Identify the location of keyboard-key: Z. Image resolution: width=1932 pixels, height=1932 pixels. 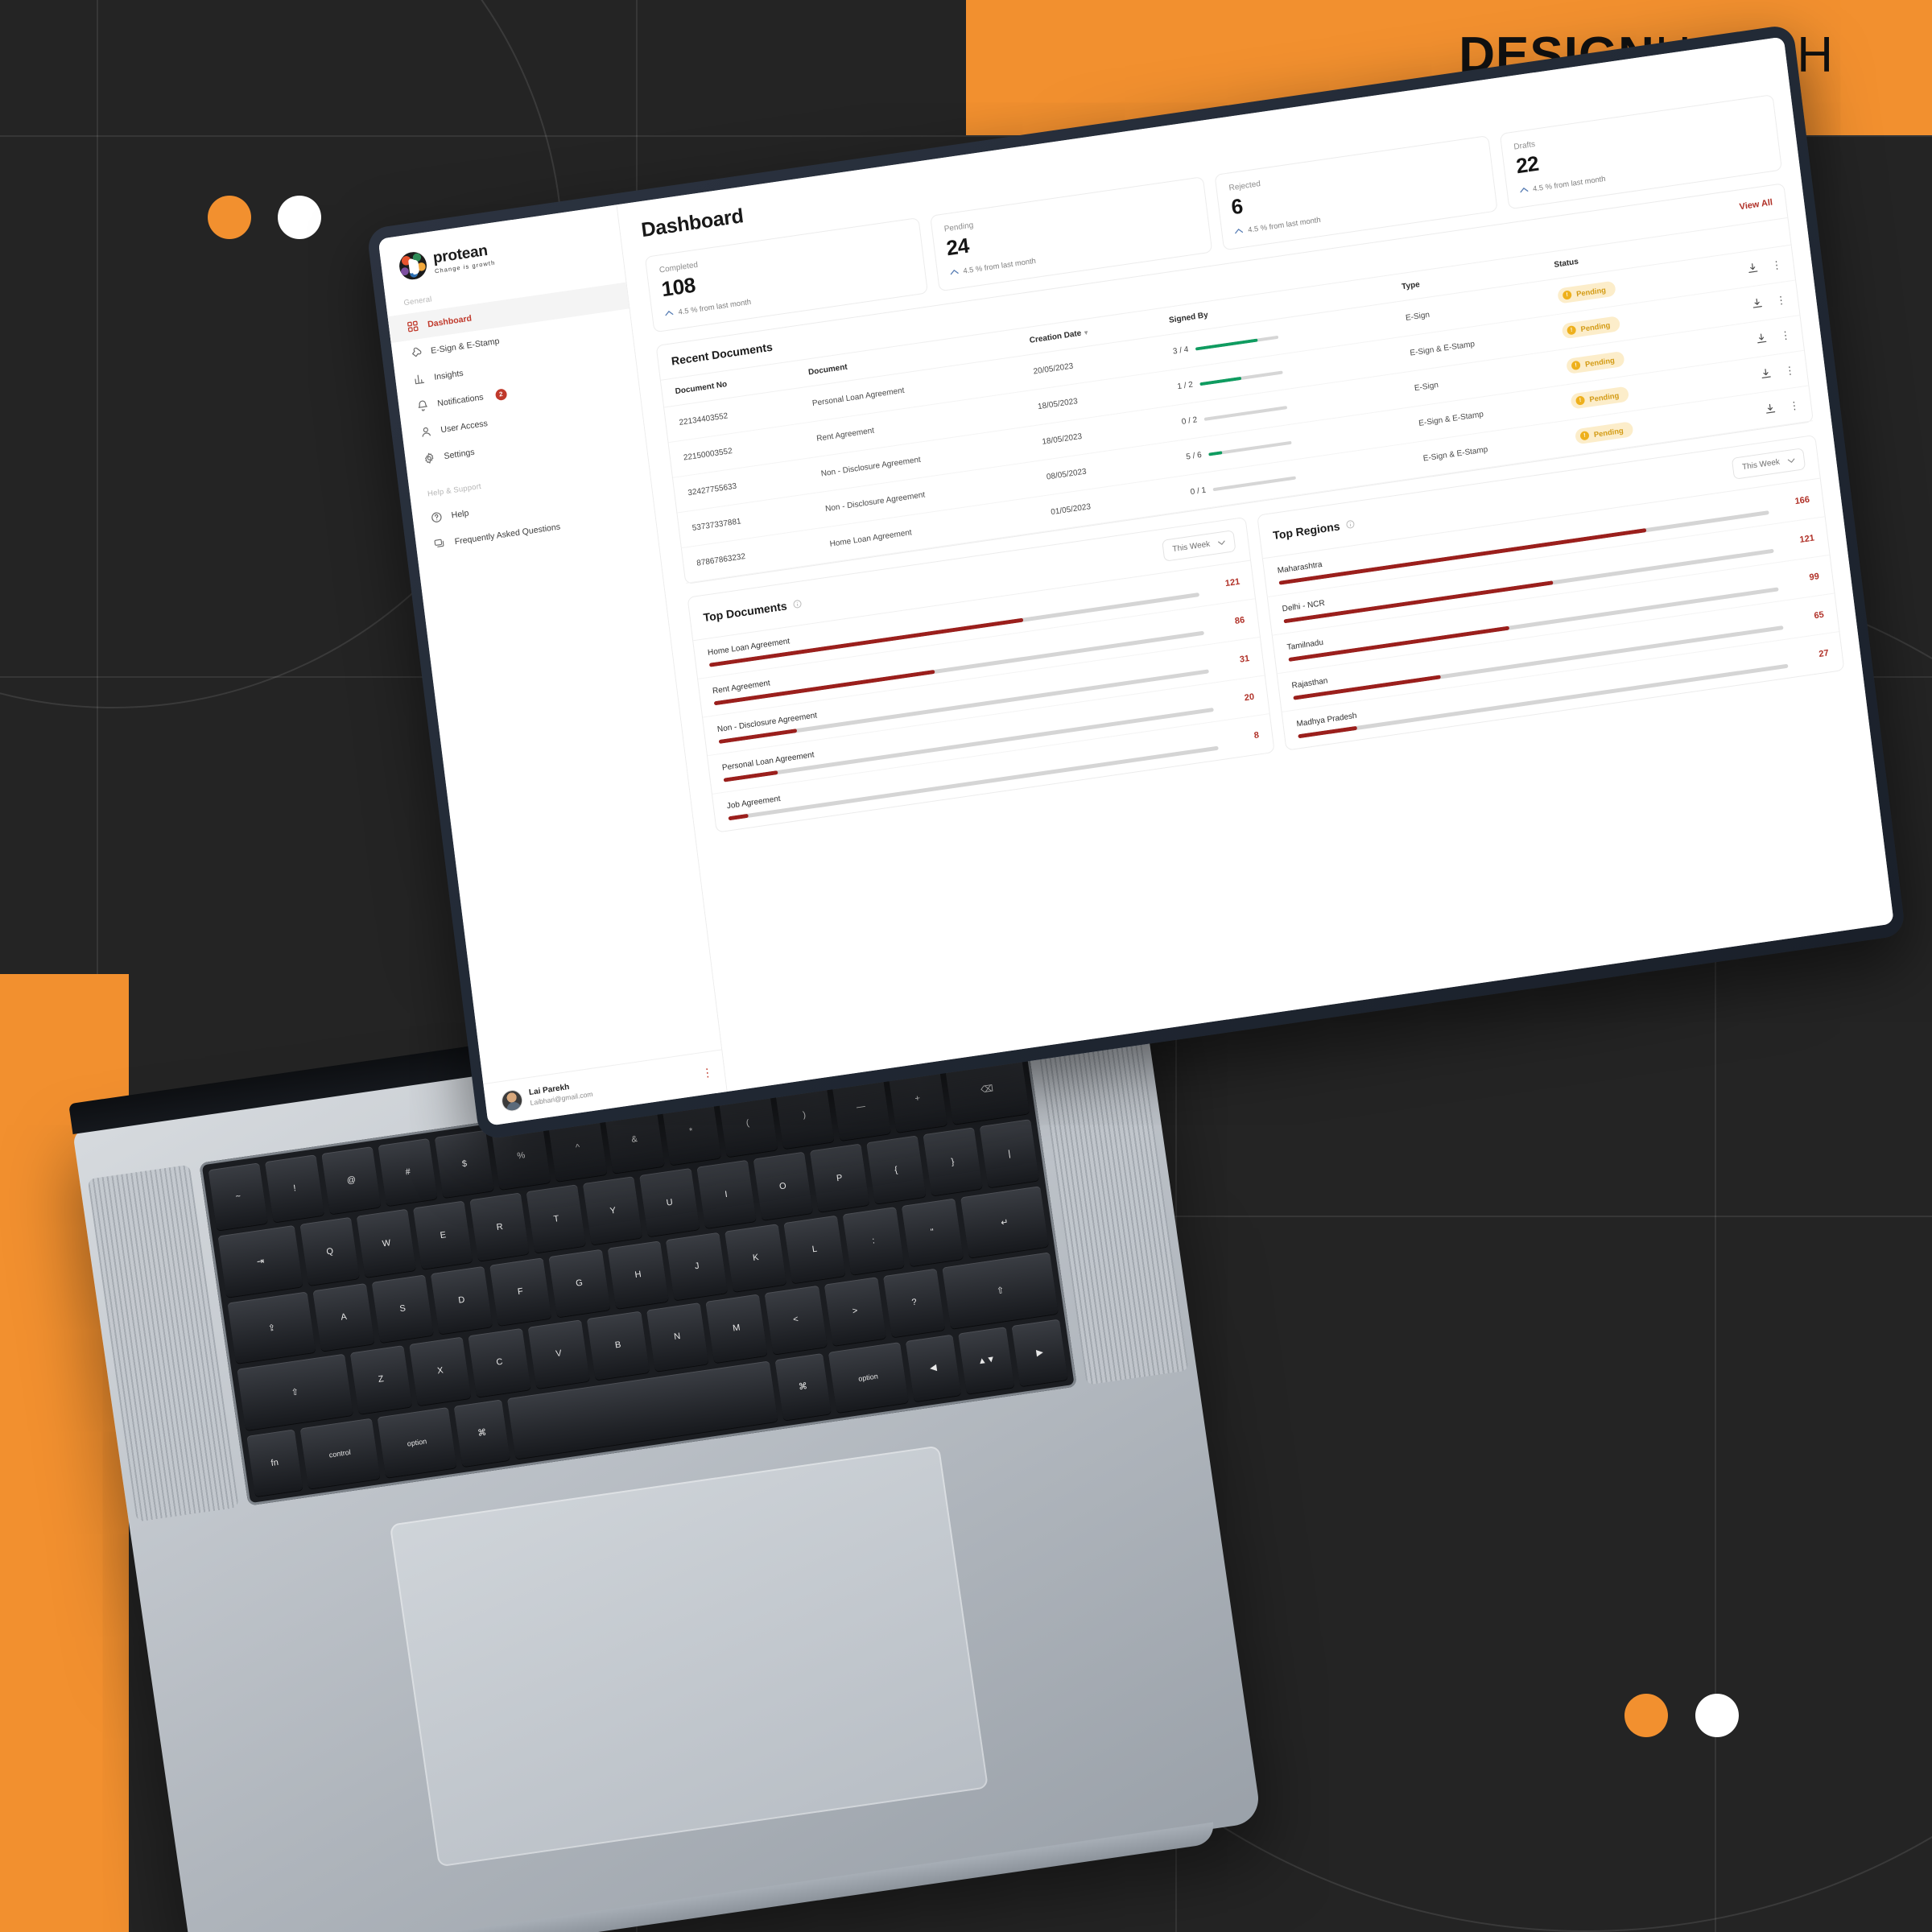
(381, 1379).